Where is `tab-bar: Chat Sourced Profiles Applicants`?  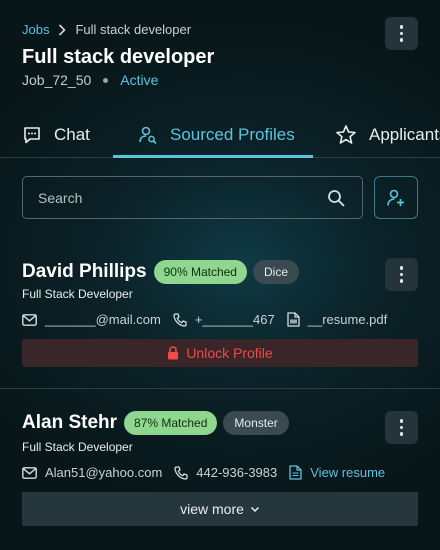 tab-bar: Chat Sourced Profiles Applicants is located at coordinates (220, 135).